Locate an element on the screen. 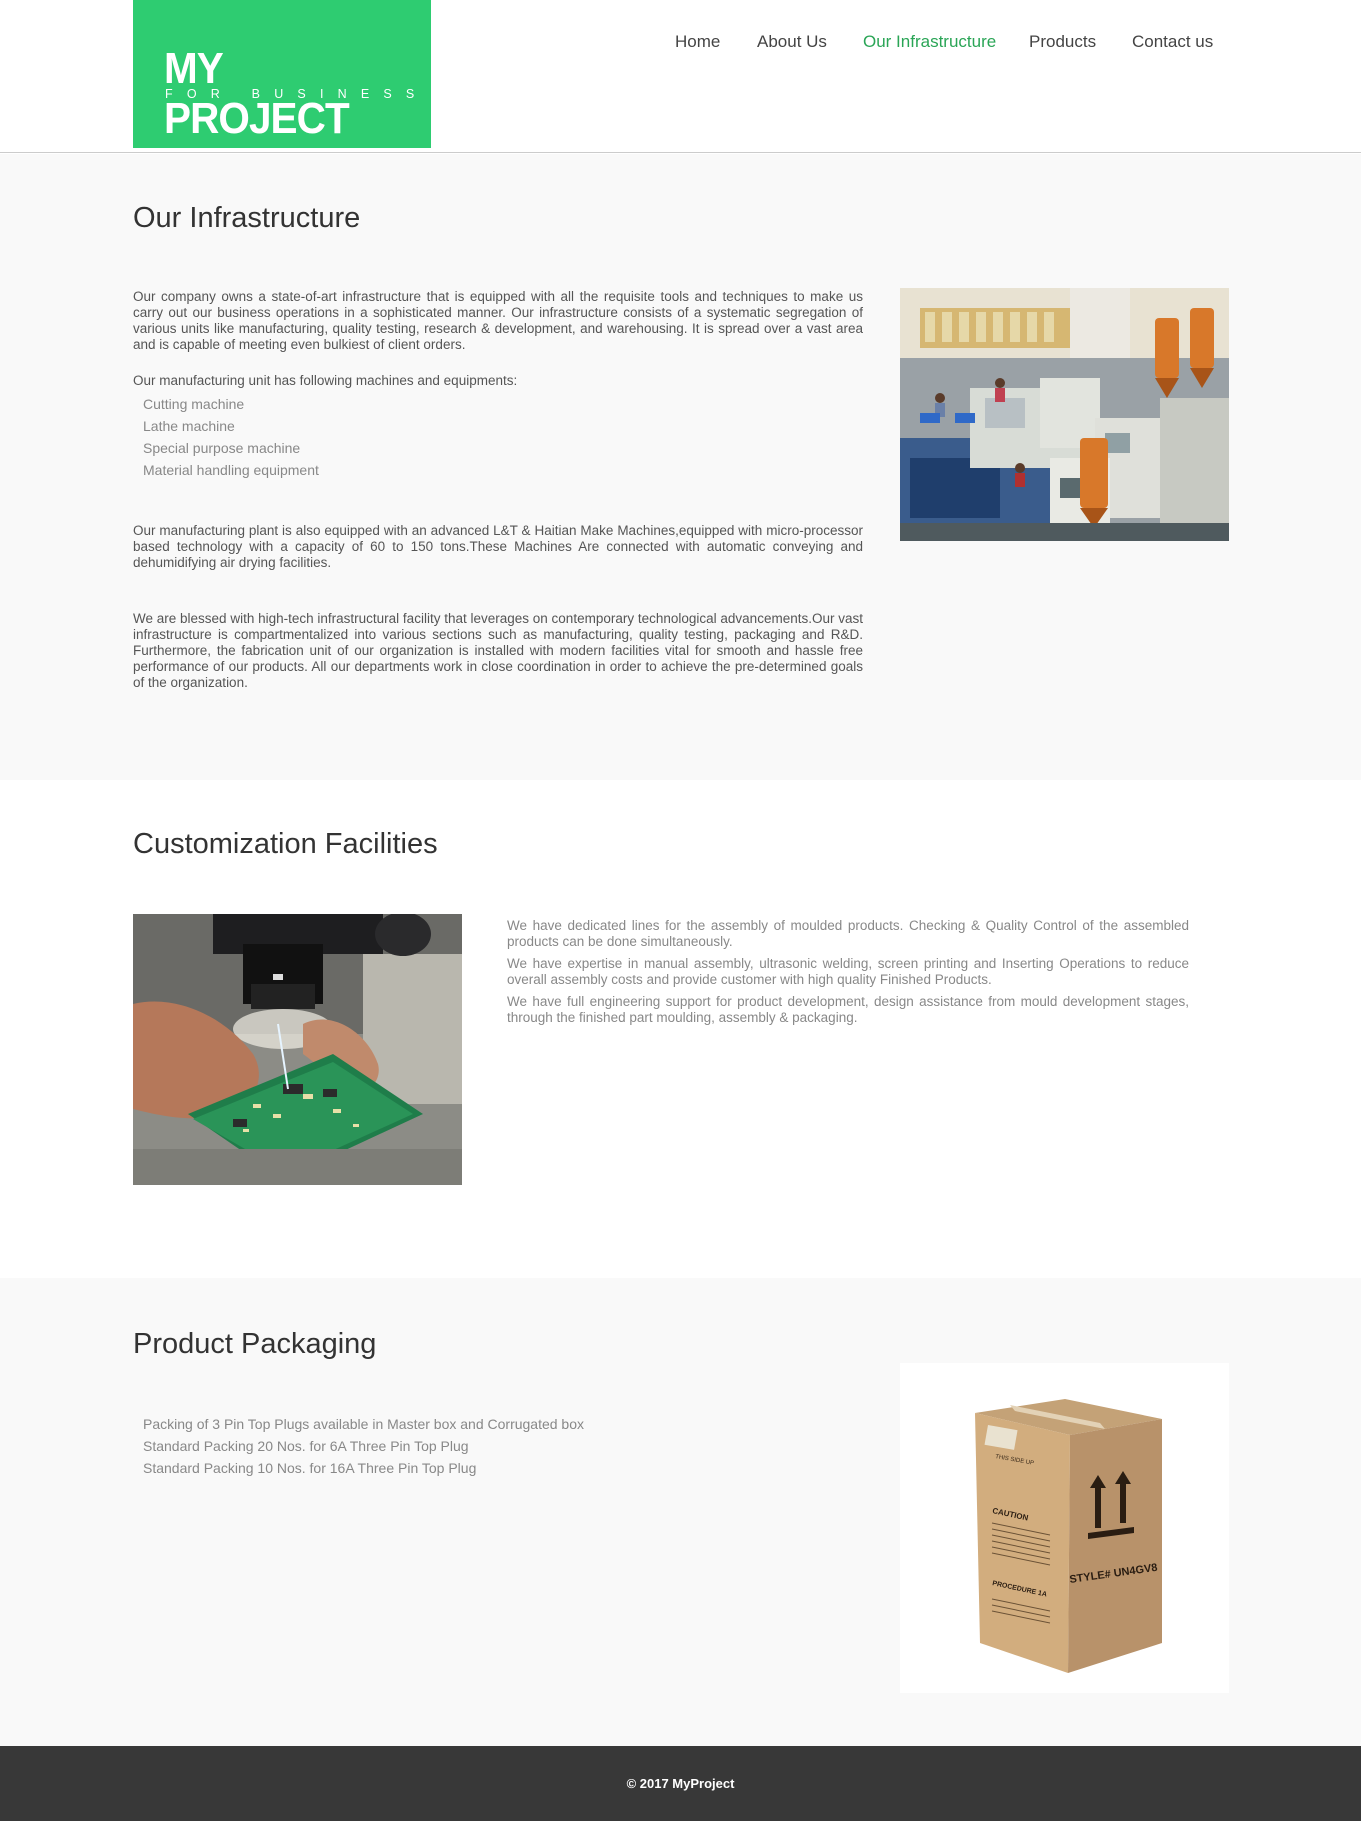 The width and height of the screenshot is (1361, 1821). footer-copyright: © 2017 MyProject is located at coordinates (680, 1783).